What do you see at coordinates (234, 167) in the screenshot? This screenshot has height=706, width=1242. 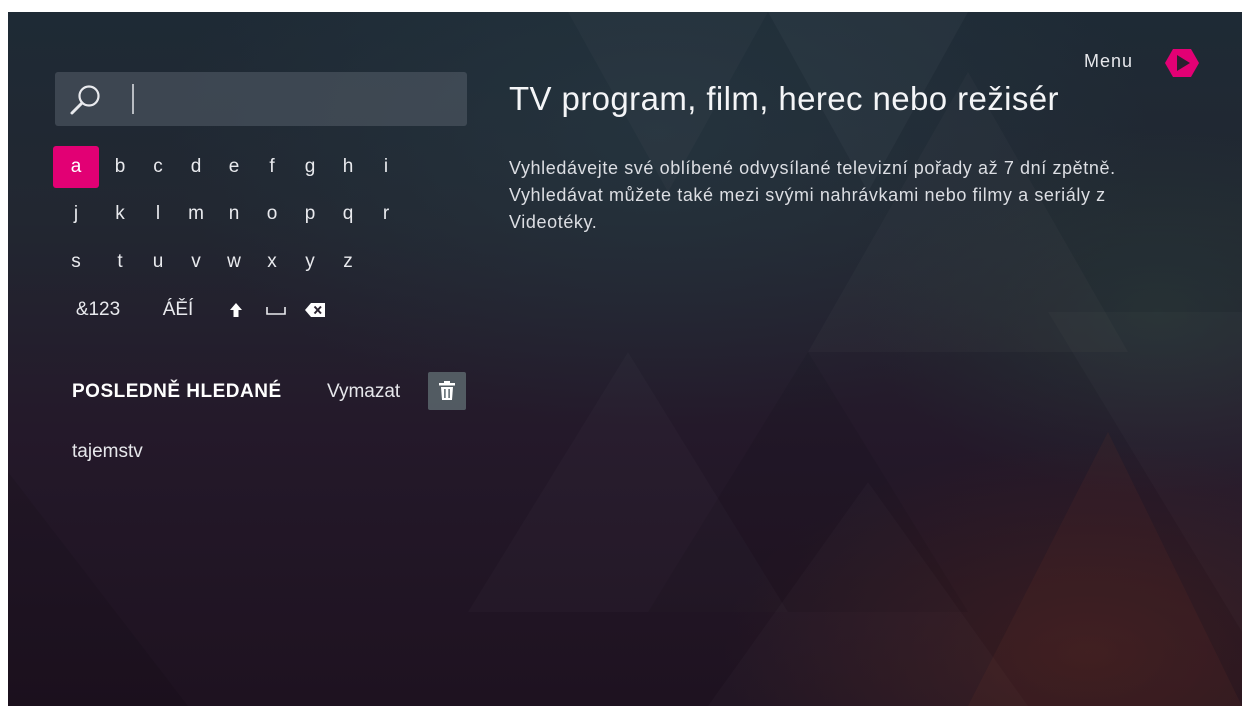 I see `key-e: e` at bounding box center [234, 167].